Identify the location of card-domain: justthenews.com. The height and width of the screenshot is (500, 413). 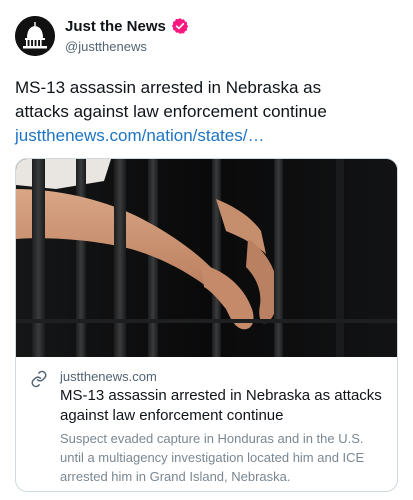
(108, 376).